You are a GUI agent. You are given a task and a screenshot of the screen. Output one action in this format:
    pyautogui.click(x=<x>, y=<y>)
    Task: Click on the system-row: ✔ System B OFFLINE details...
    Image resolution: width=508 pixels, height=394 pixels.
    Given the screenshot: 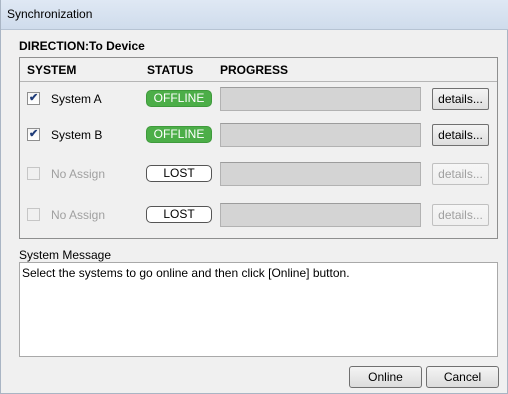 What is the action you would take?
    pyautogui.click(x=258, y=135)
    